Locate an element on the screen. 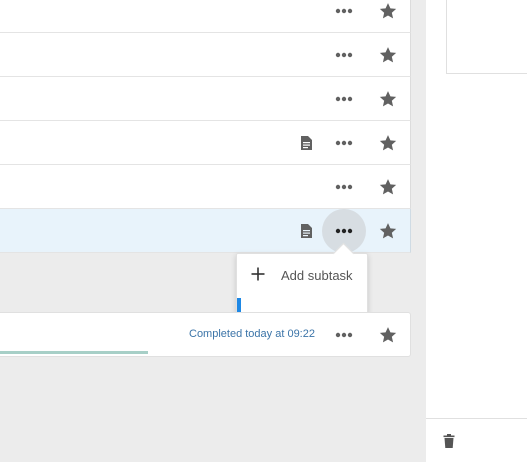 The height and width of the screenshot is (462, 527). detail-notes-box is located at coordinates (486, 37).